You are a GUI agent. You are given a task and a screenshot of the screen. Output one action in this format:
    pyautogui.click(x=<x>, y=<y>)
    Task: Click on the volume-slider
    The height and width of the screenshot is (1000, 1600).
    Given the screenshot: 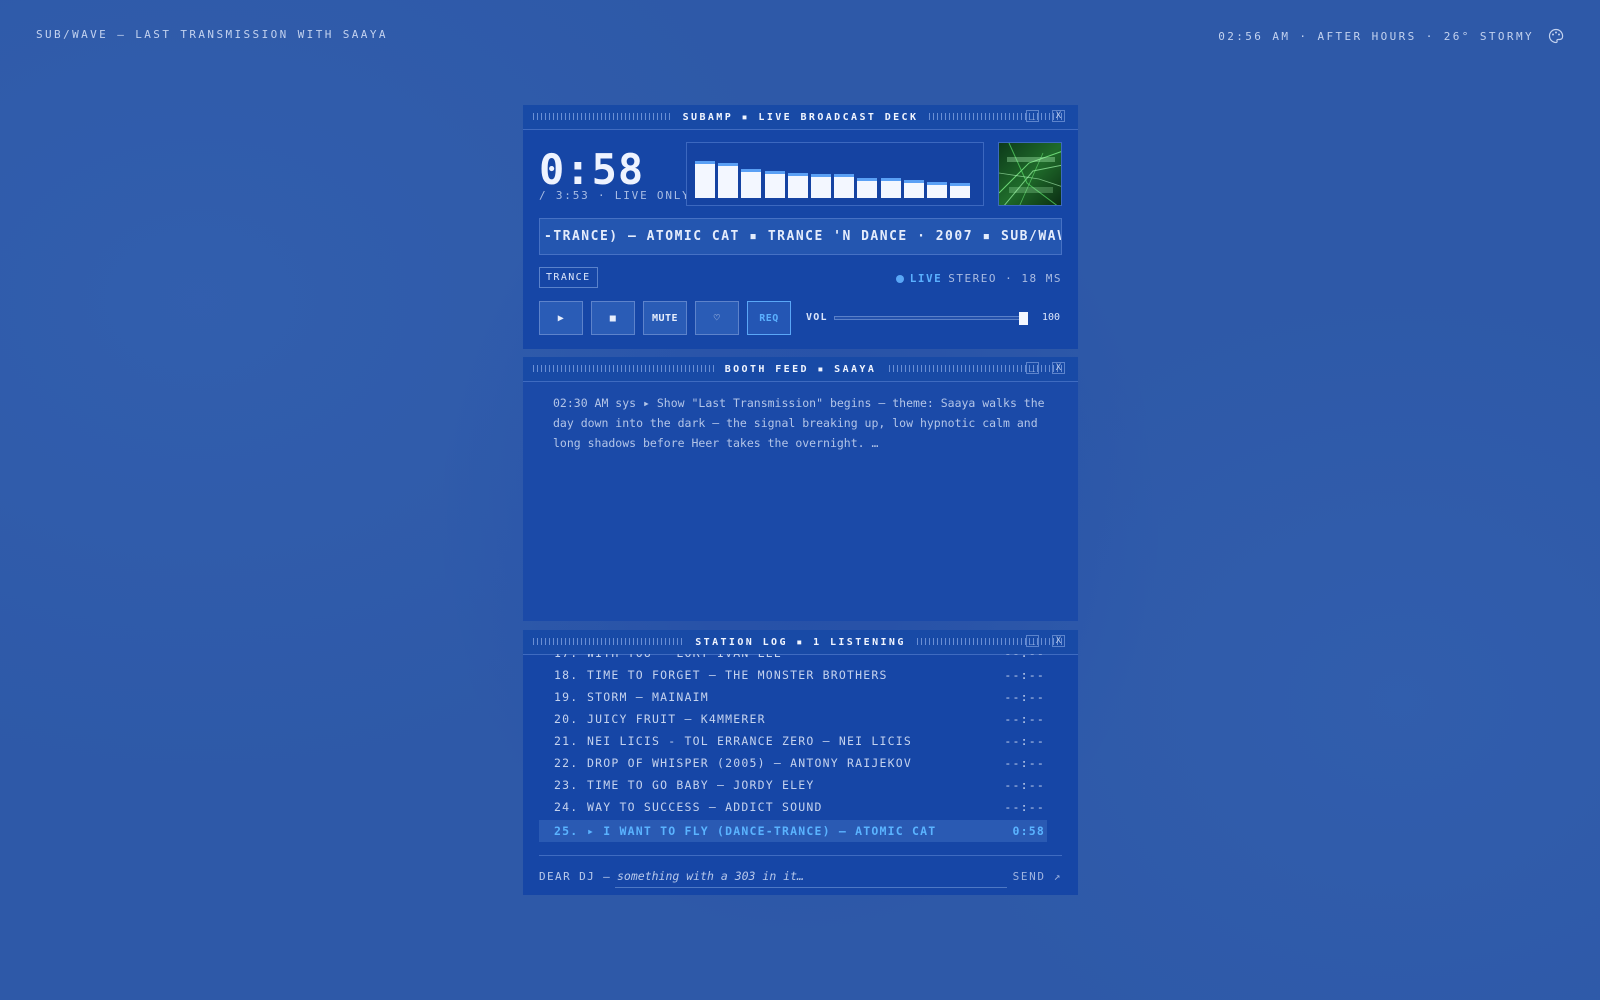 What is the action you would take?
    pyautogui.click(x=931, y=318)
    